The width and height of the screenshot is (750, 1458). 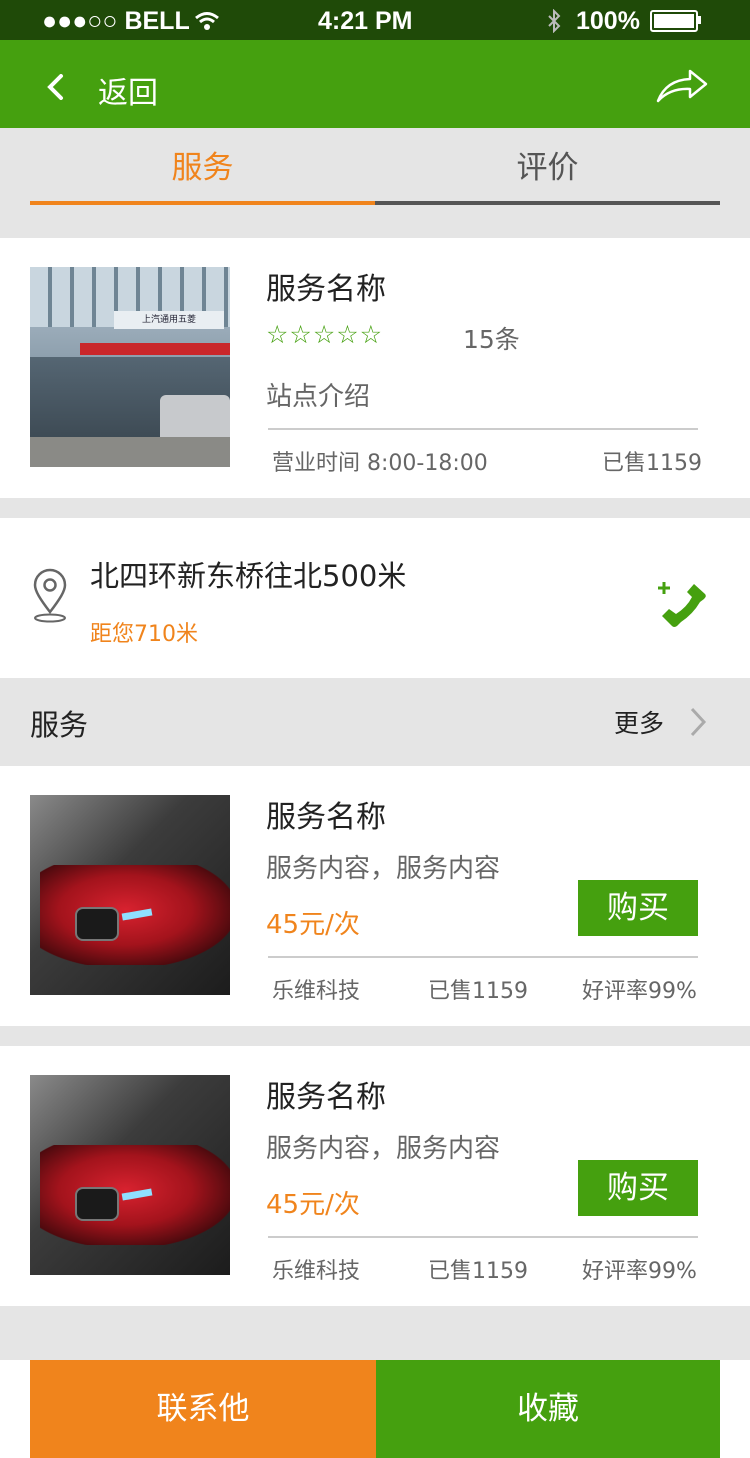 I want to click on business-hours: 营业时间 8:00-18:00, so click(x=380, y=463).